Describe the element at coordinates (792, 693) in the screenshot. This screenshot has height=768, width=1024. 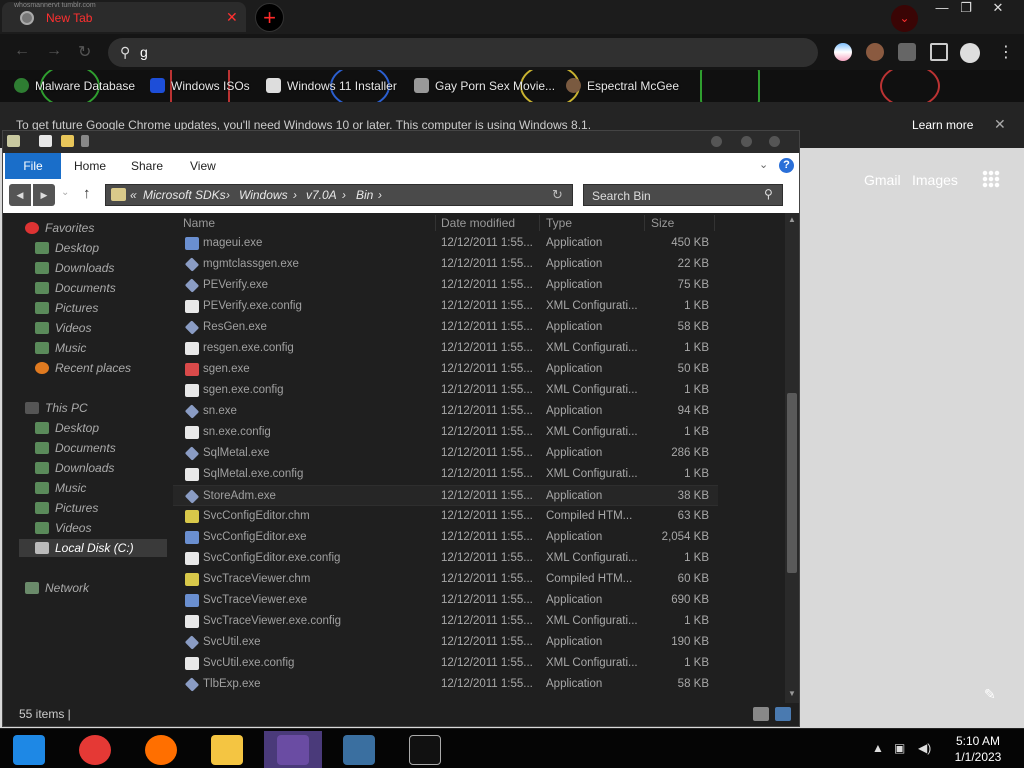
I see `scroll-down-icon: ▼` at that location.